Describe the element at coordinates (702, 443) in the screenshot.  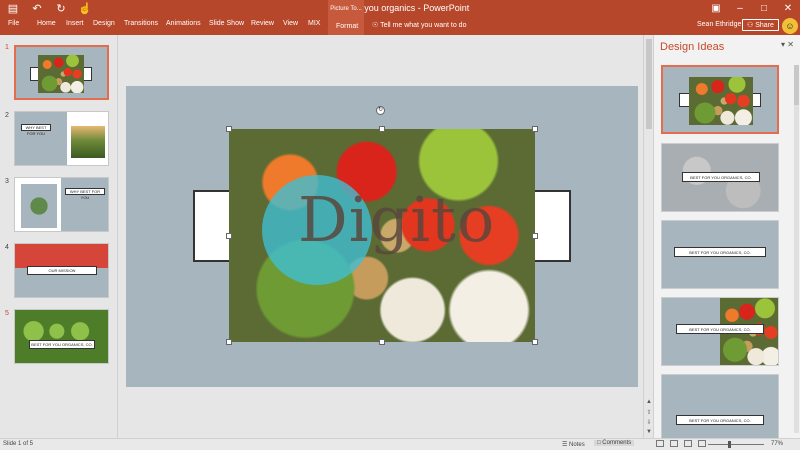
I see `slideshow-view-icon` at that location.